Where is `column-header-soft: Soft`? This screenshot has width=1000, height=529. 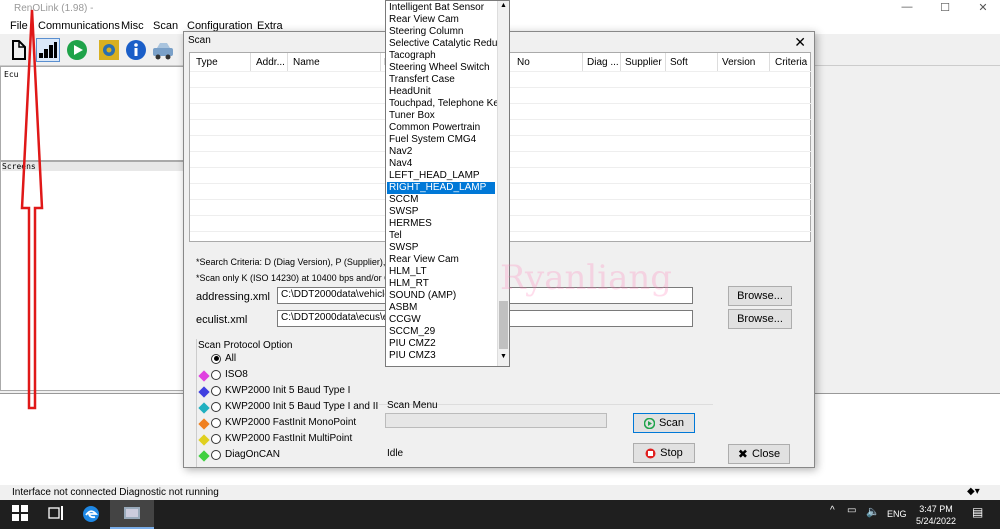
column-header-soft: Soft is located at coordinates (679, 62).